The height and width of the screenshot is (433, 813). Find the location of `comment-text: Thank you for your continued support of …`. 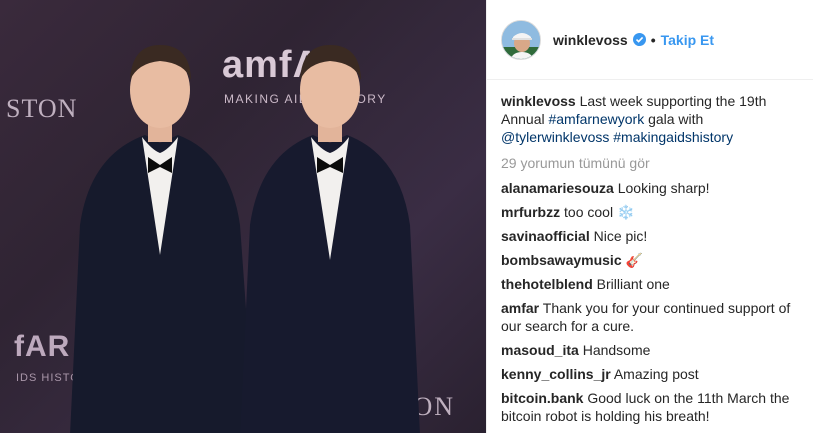

comment-text: Thank you for your continued support of … is located at coordinates (646, 317).